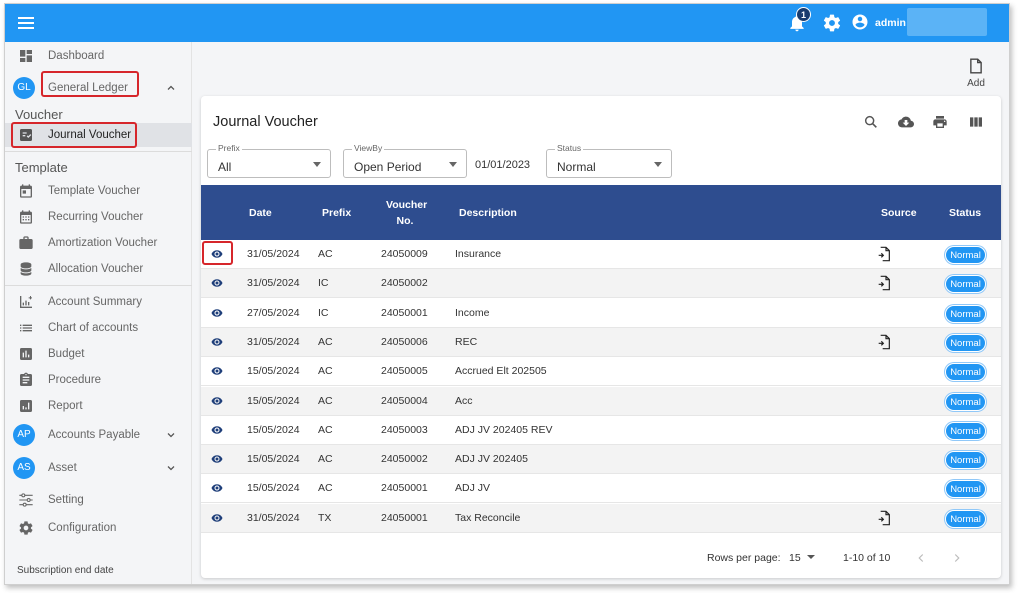  What do you see at coordinates (860, 22) in the screenshot?
I see `account-circle-icon` at bounding box center [860, 22].